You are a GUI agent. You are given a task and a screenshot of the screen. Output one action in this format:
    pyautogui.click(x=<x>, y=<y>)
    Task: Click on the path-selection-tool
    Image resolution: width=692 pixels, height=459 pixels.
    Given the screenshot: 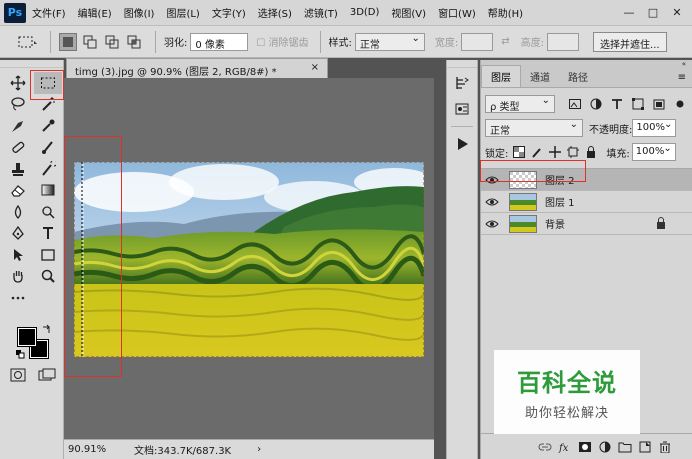 What is the action you would take?
    pyautogui.click(x=18, y=255)
    